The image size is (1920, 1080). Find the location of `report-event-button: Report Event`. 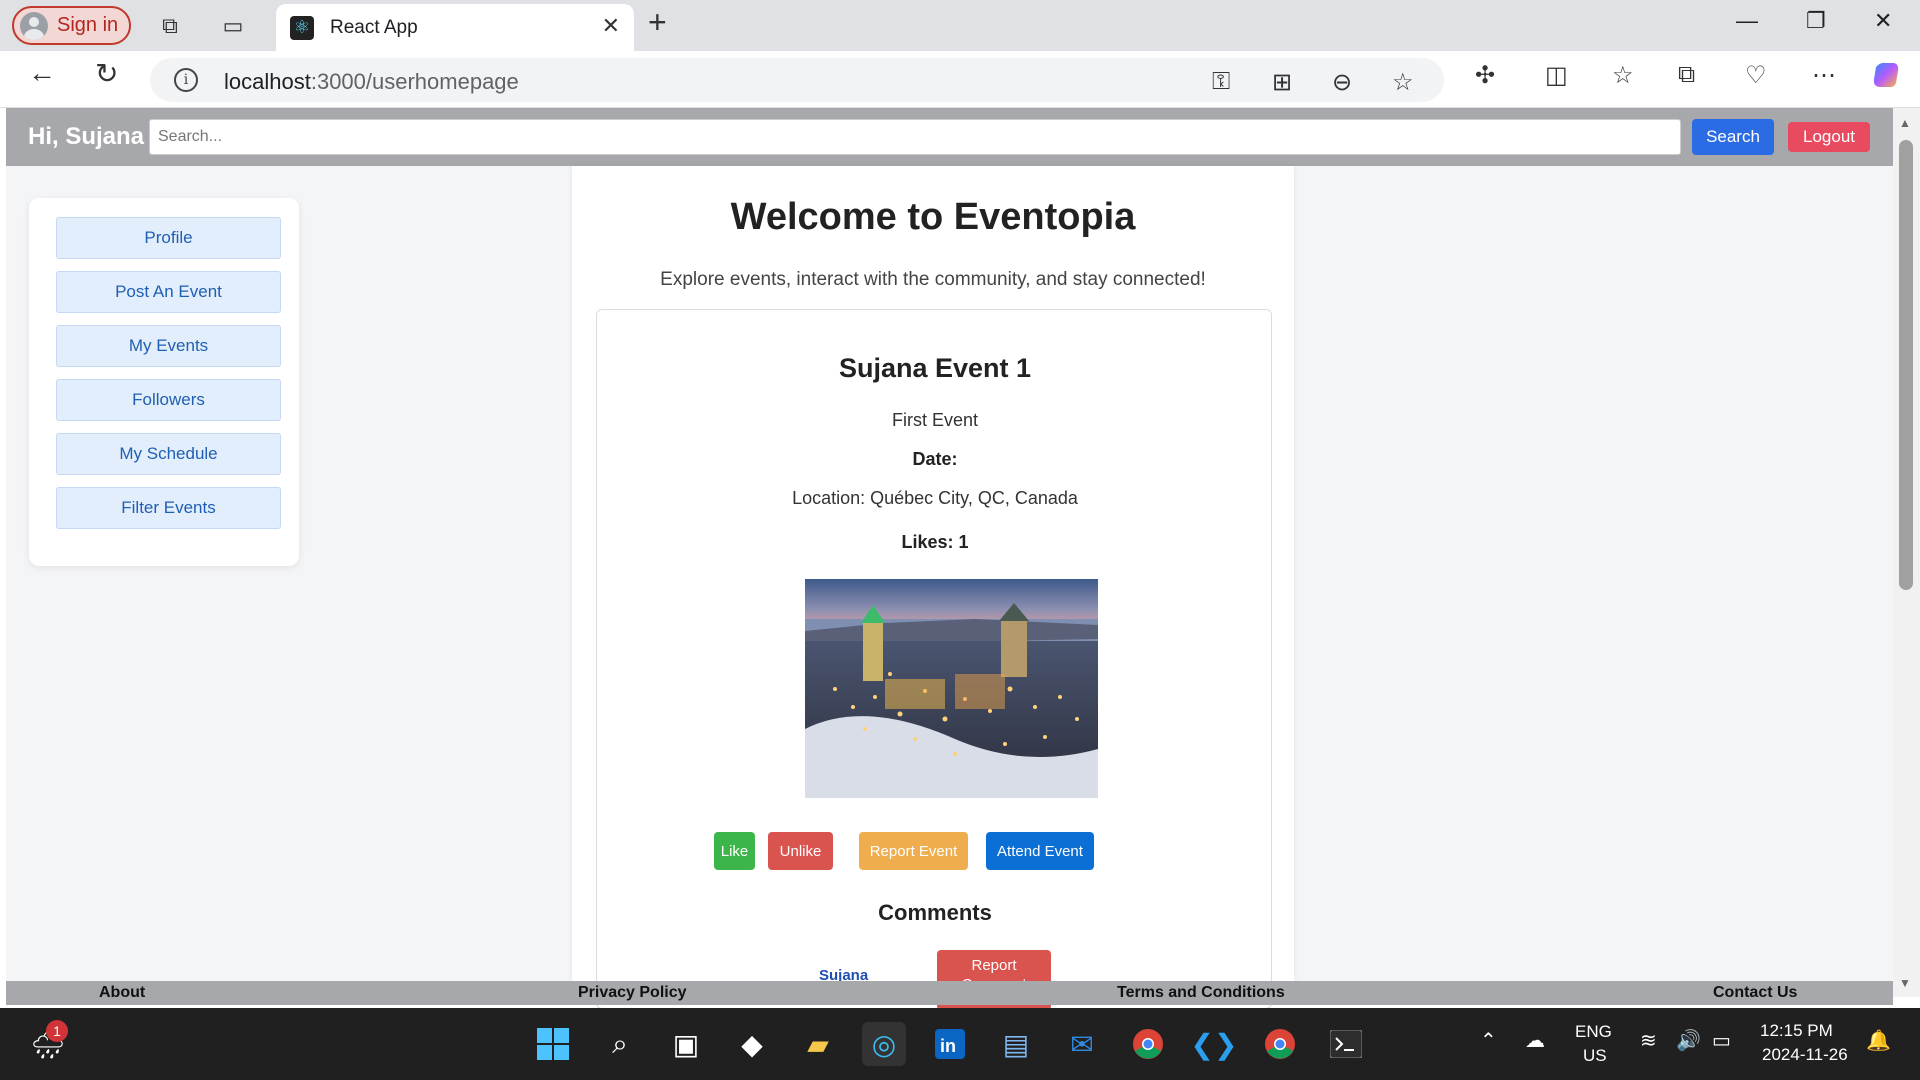

report-event-button: Report Event is located at coordinates (913, 851).